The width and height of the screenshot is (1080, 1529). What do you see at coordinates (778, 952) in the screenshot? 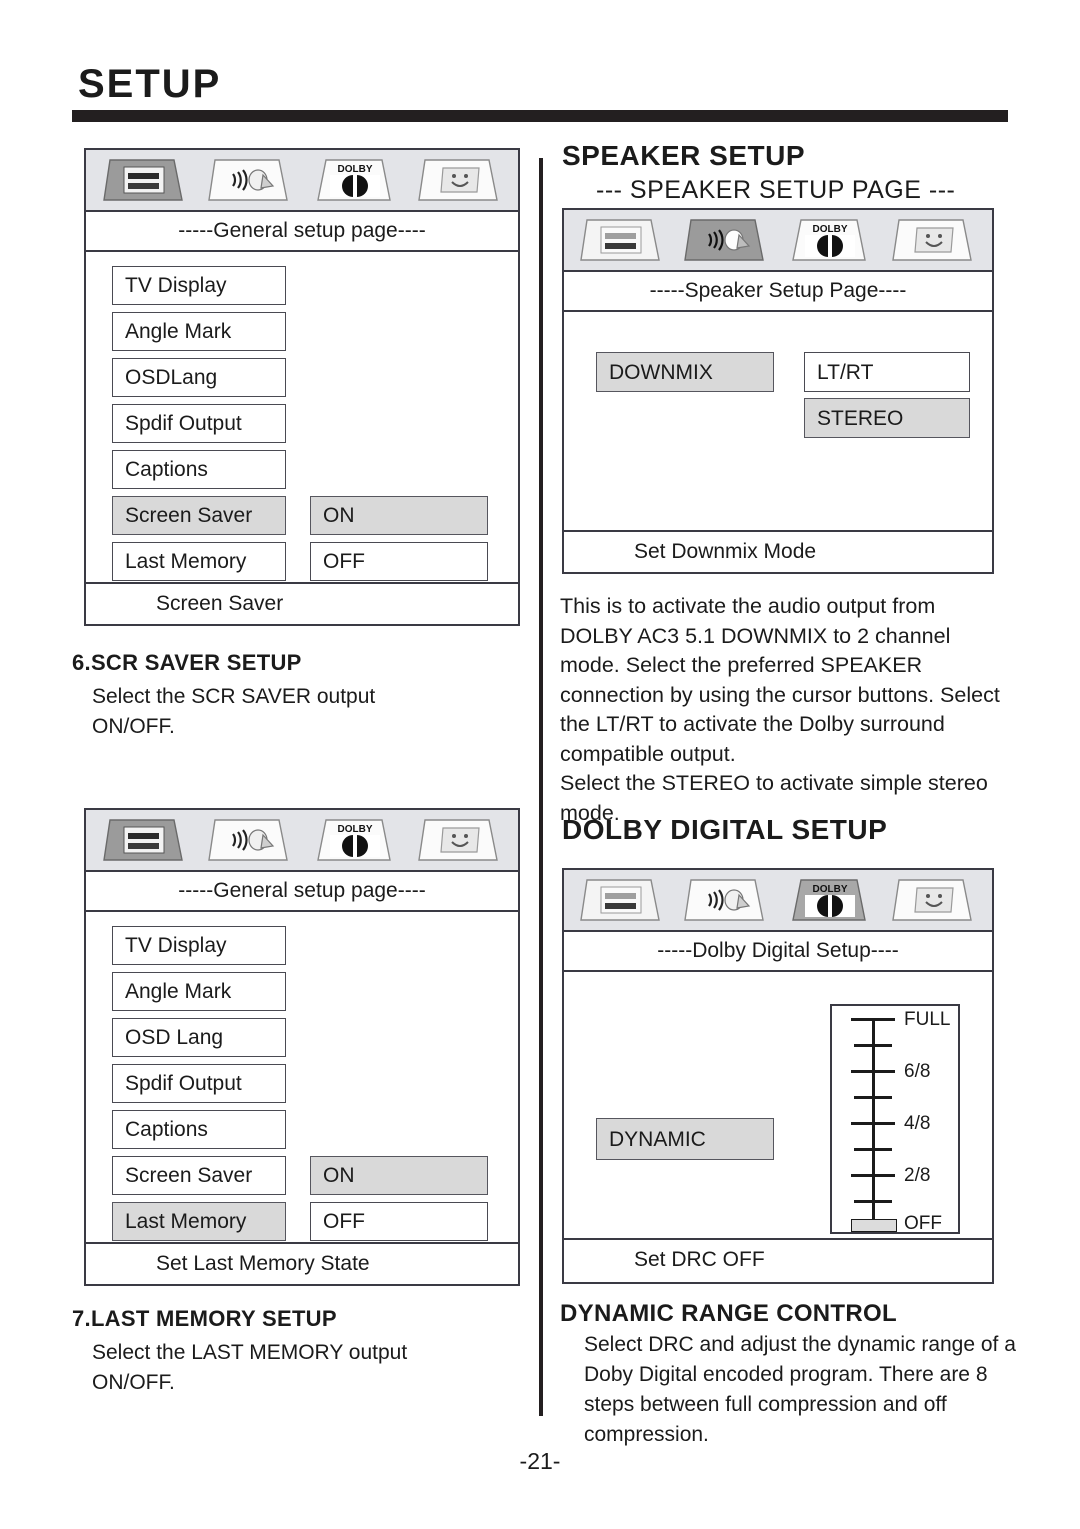
I see `osd-subtitle: -----Dolby Digital Setup----` at bounding box center [778, 952].